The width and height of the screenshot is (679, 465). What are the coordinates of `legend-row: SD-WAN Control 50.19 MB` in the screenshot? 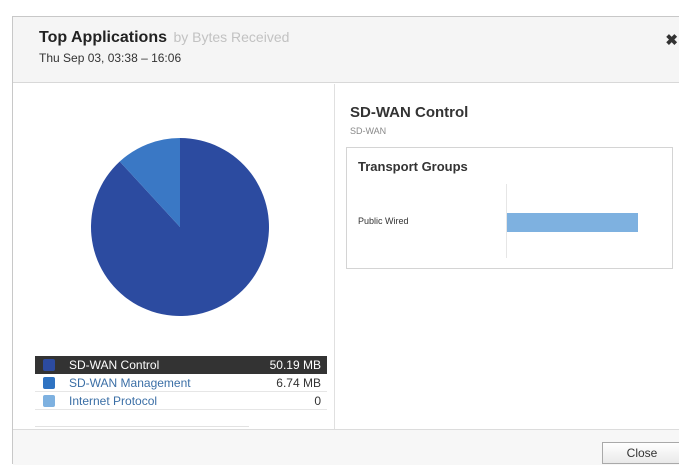 It's located at (181, 365).